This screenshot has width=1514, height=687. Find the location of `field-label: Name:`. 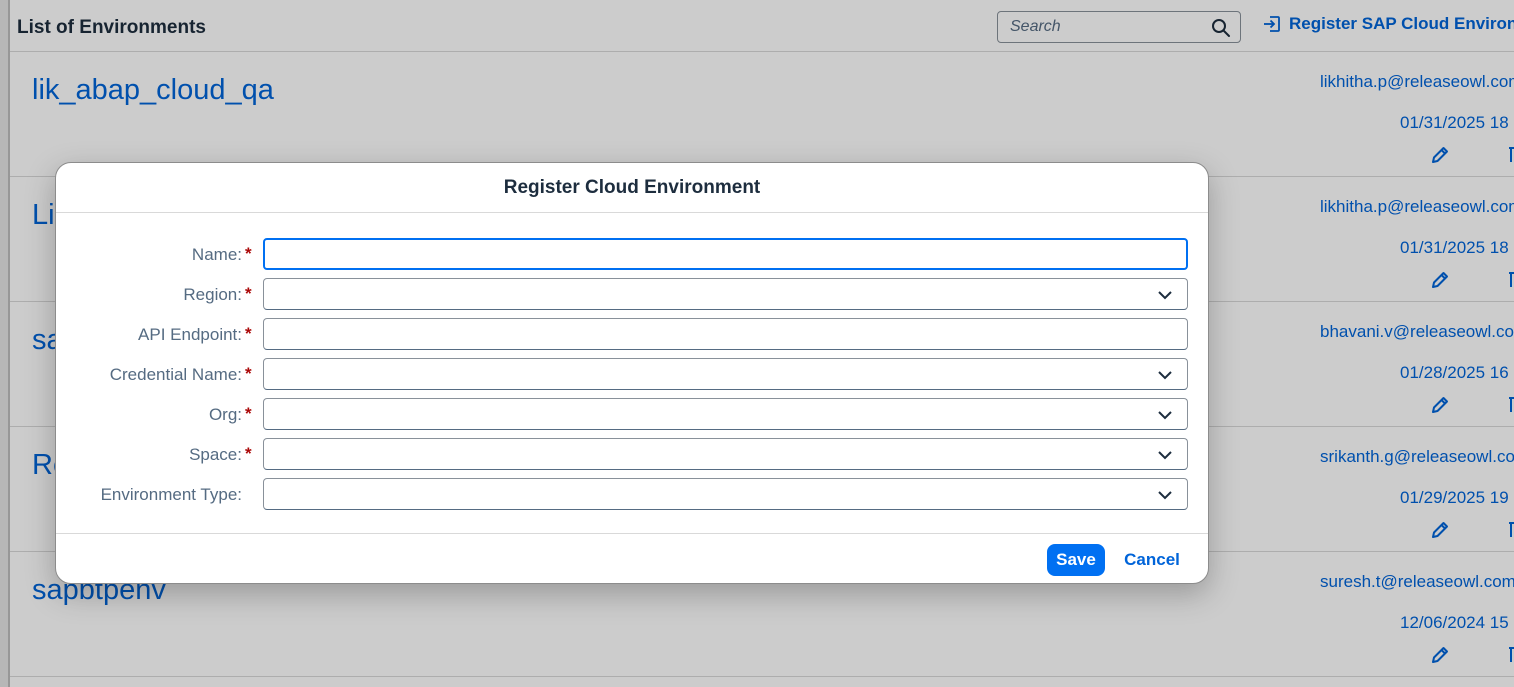

field-label: Name: is located at coordinates (216, 254).